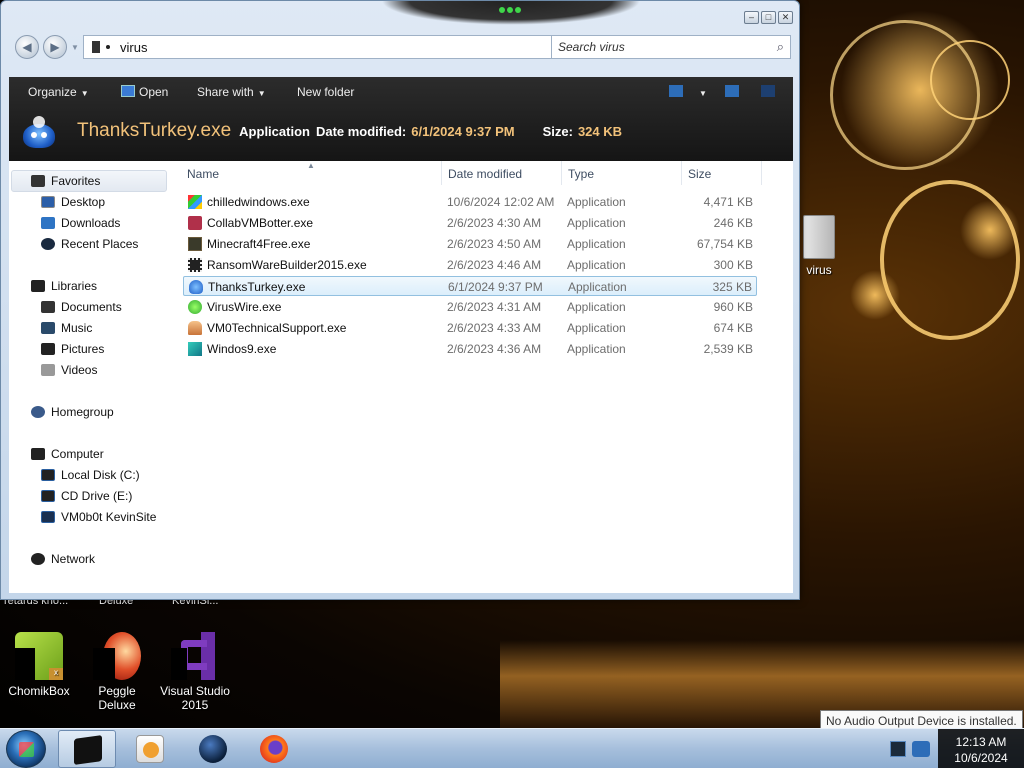  What do you see at coordinates (898, 749) in the screenshot?
I see `network-tray-icon` at bounding box center [898, 749].